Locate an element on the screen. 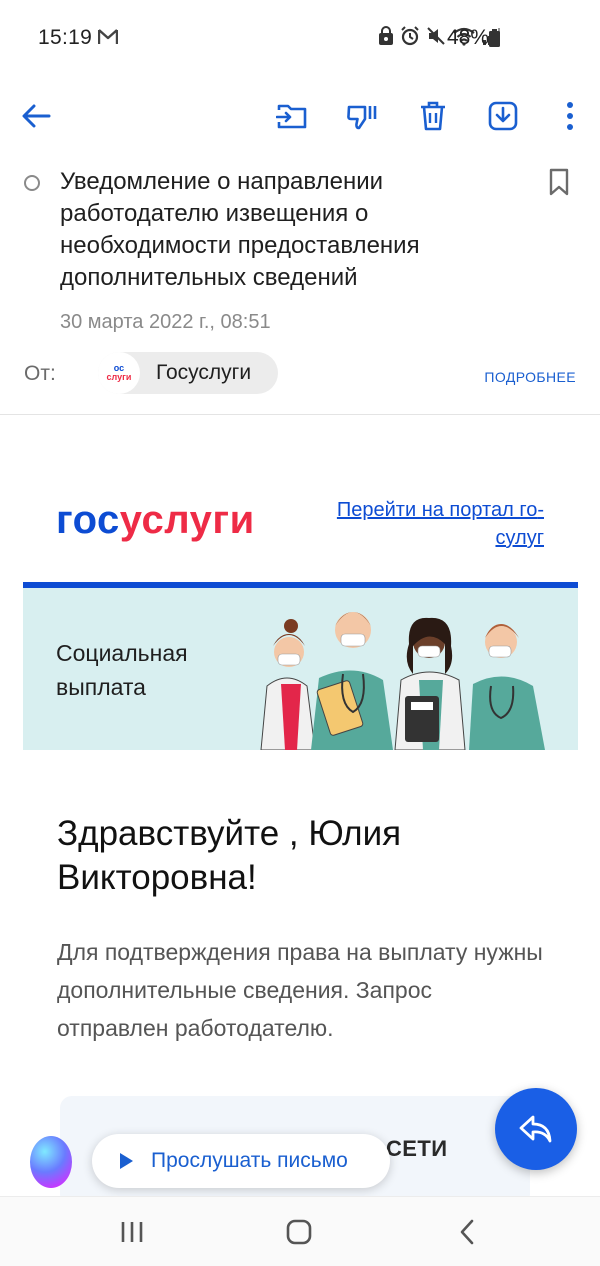  reply-icon is located at coordinates (535, 1129).